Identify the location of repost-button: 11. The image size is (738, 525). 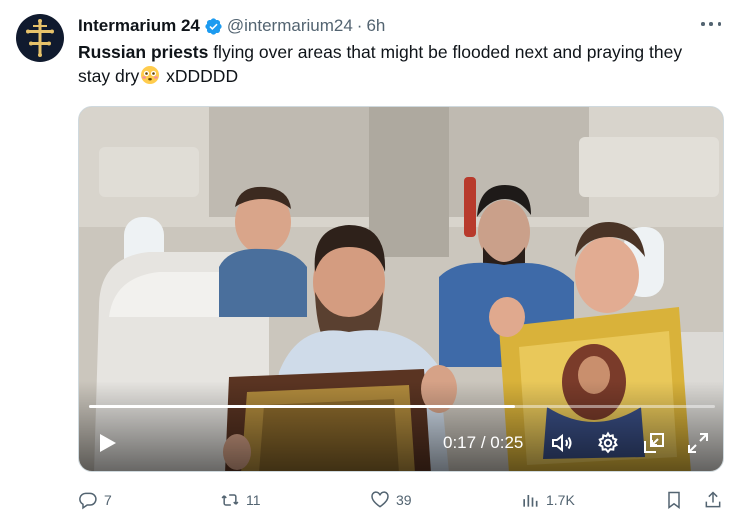
(240, 500).